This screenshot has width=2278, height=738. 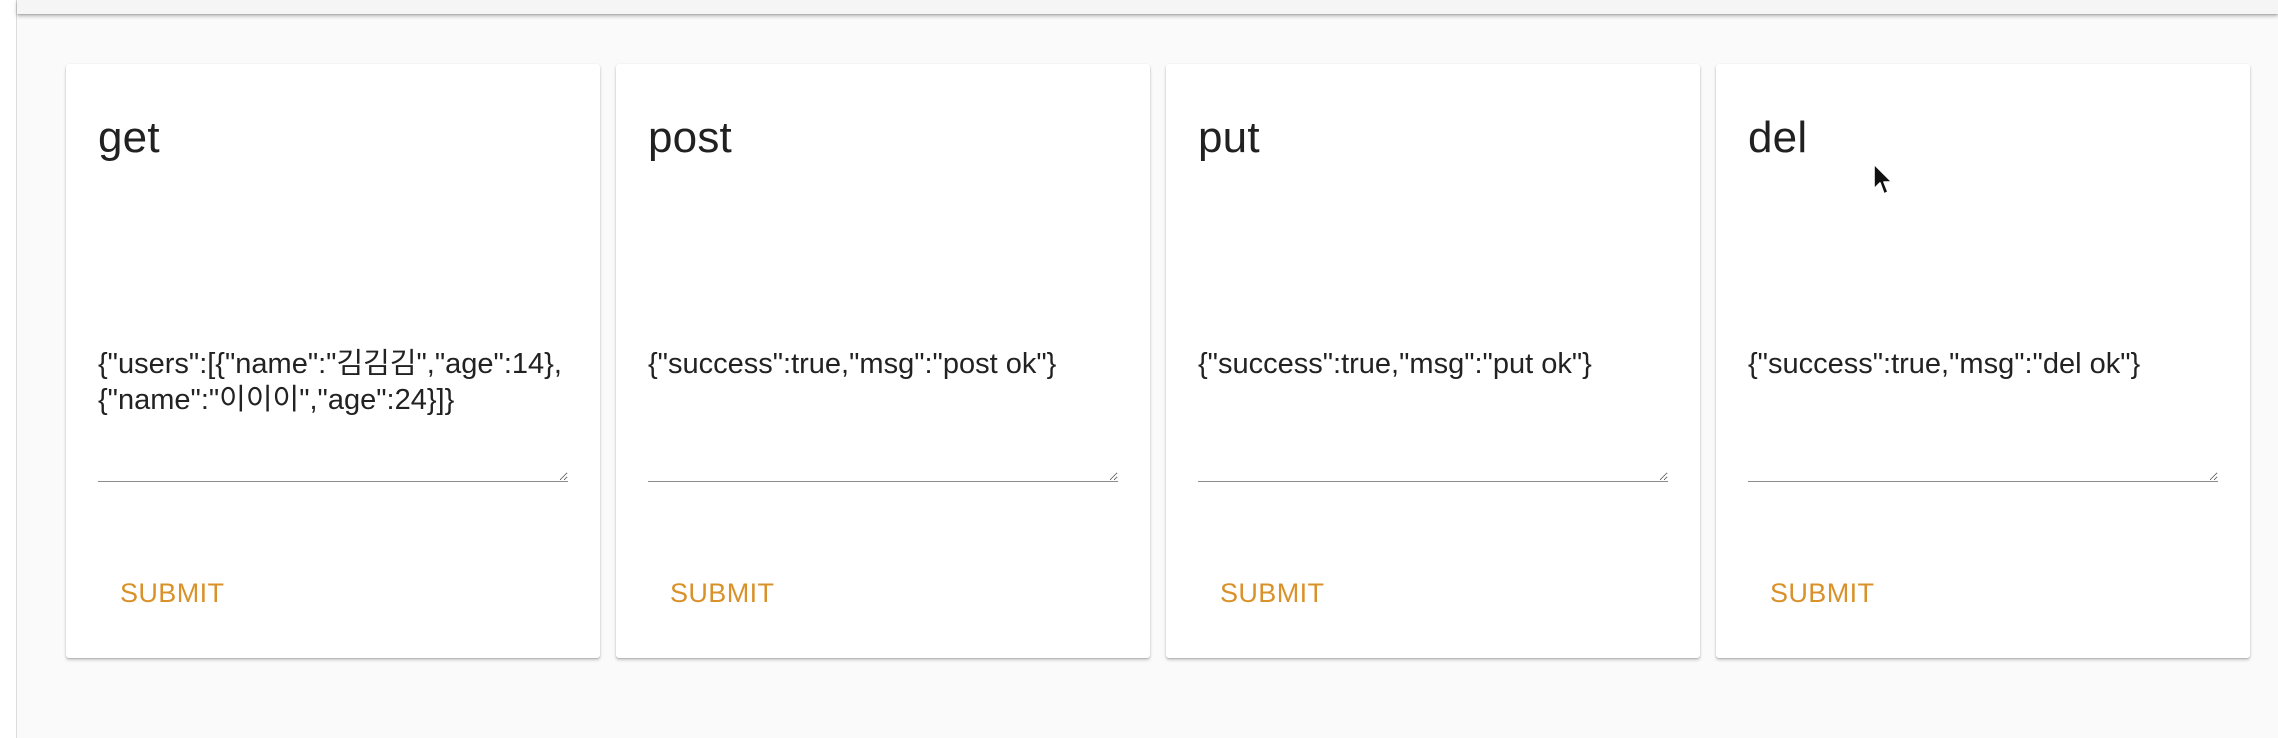 What do you see at coordinates (1229, 137) in the screenshot?
I see `card-title-put: put` at bounding box center [1229, 137].